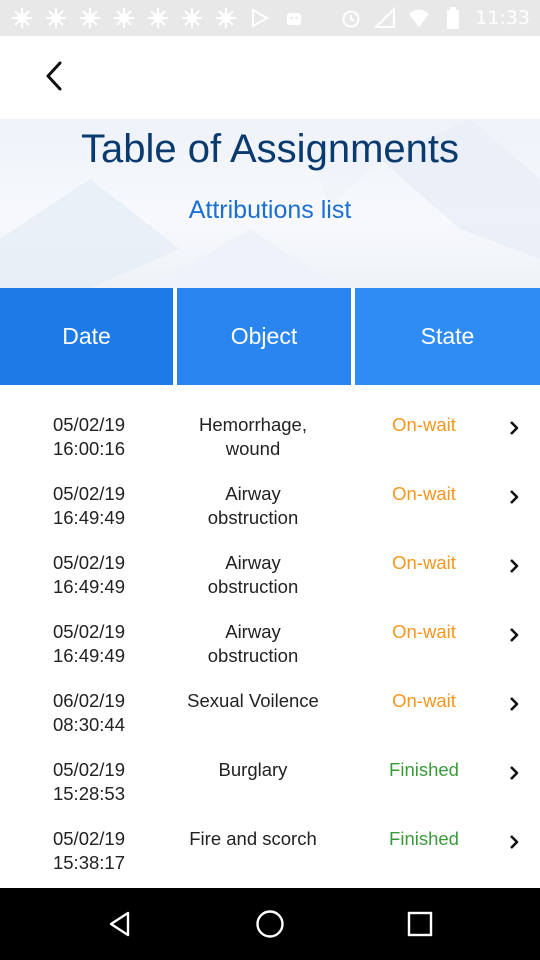  I want to click on nav-recents-button, so click(420, 924).